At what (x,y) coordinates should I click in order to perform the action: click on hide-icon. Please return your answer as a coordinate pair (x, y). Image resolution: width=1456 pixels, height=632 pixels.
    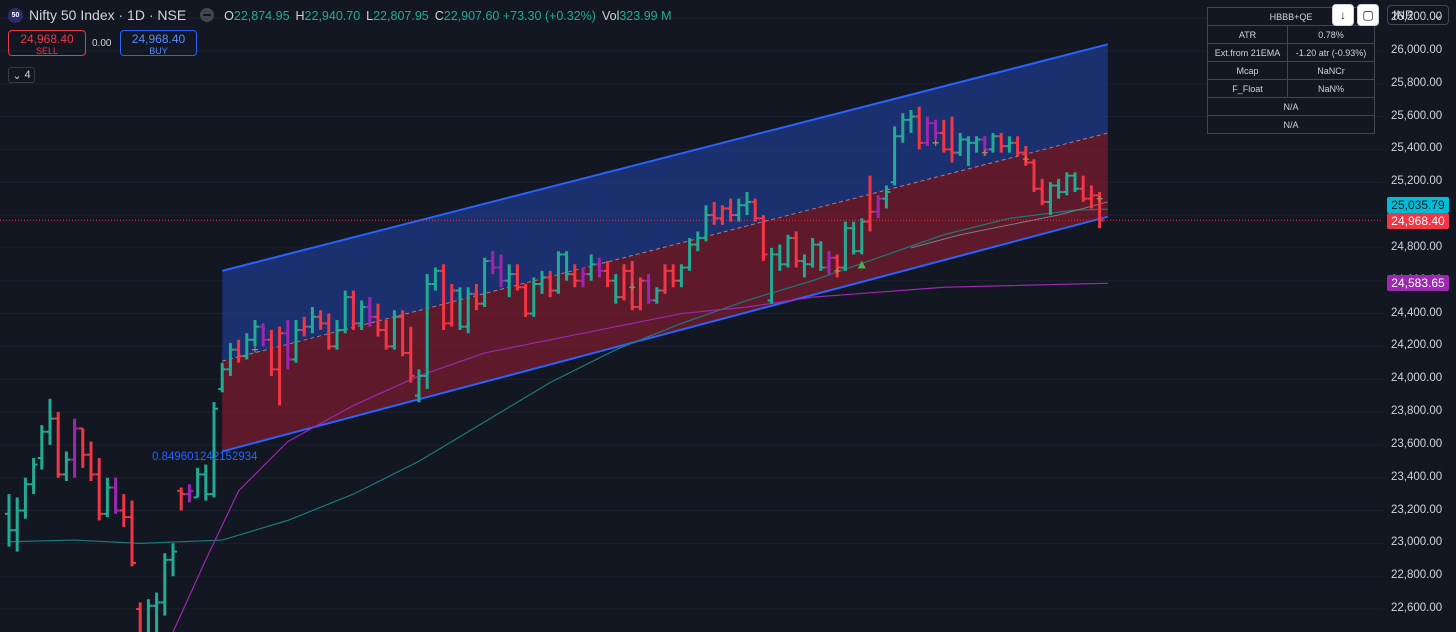
    Looking at the image, I should click on (207, 15).